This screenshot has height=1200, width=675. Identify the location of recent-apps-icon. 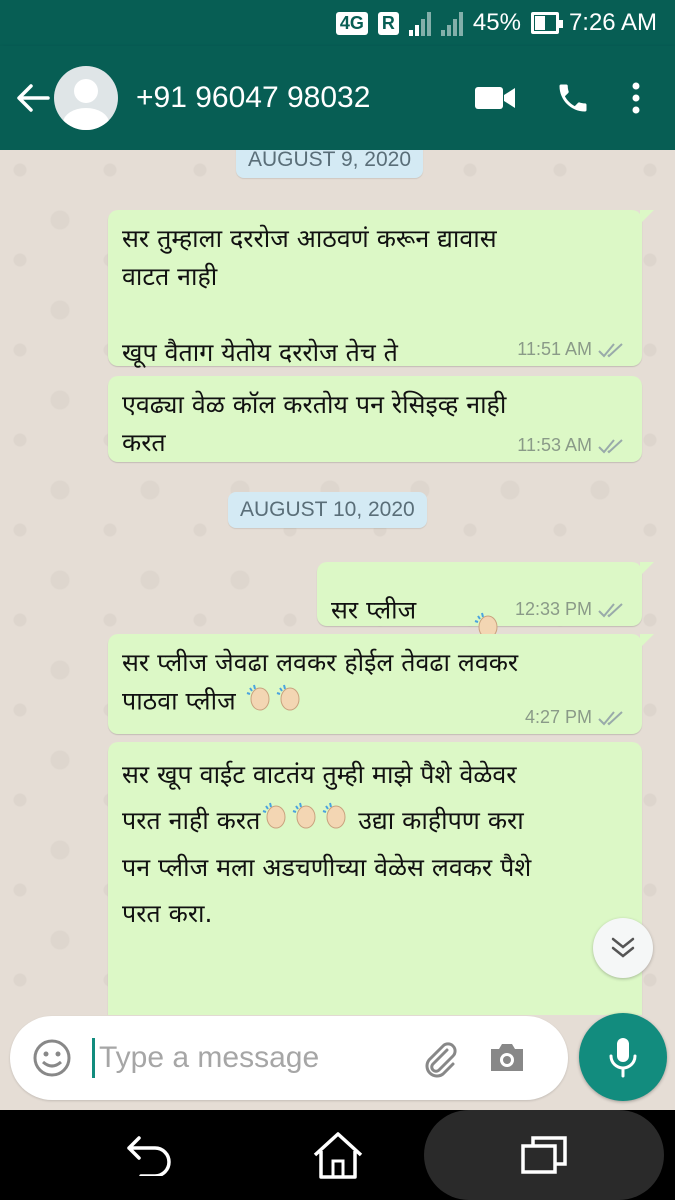
(544, 1155).